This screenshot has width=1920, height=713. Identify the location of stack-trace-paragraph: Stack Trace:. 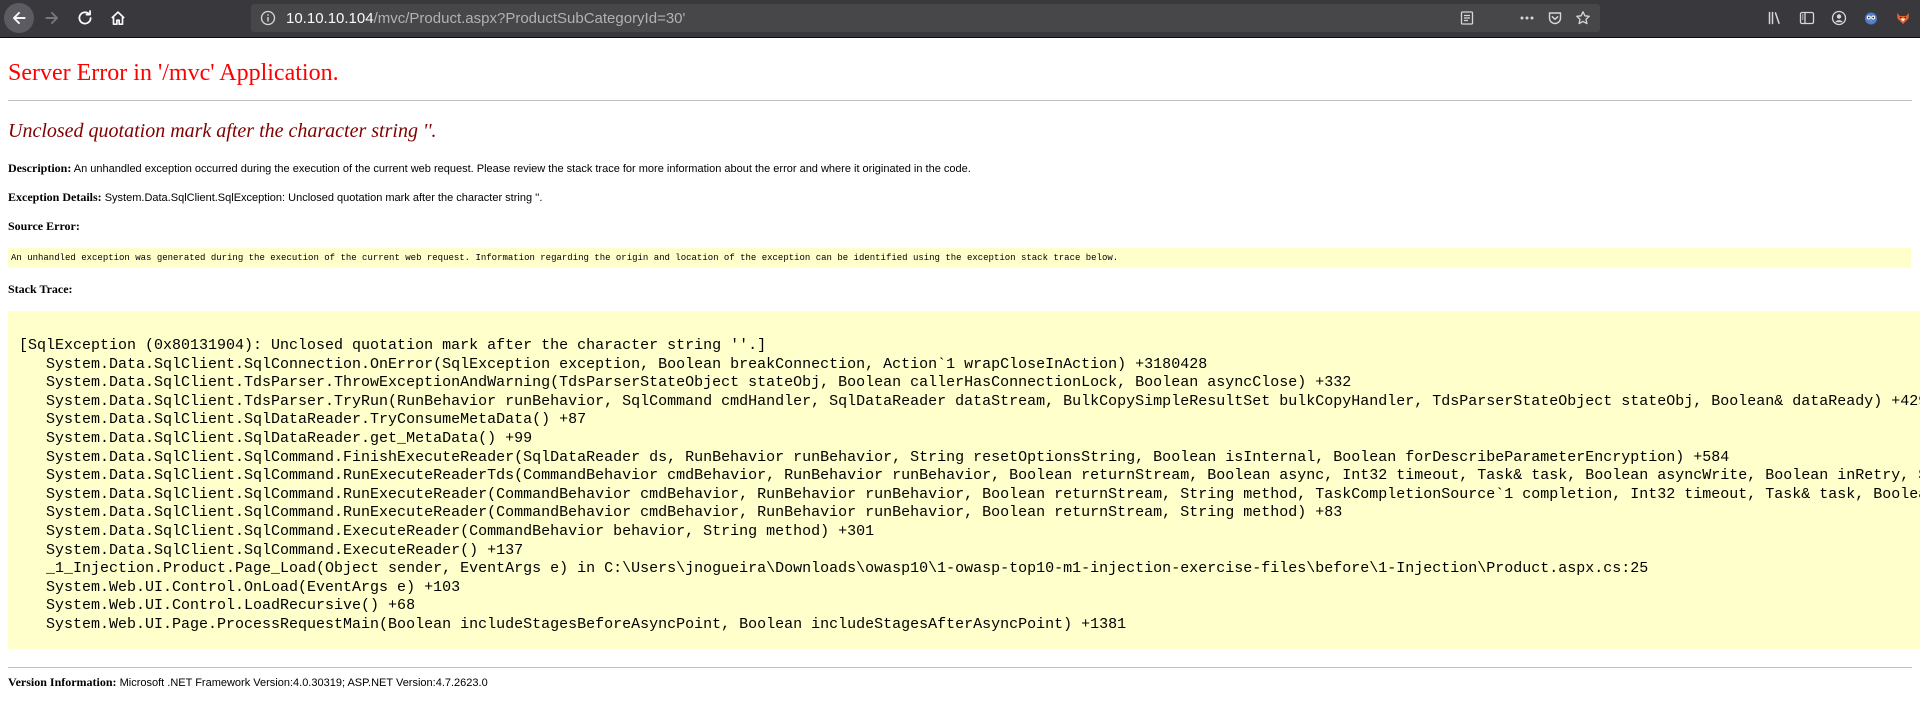
(960, 289).